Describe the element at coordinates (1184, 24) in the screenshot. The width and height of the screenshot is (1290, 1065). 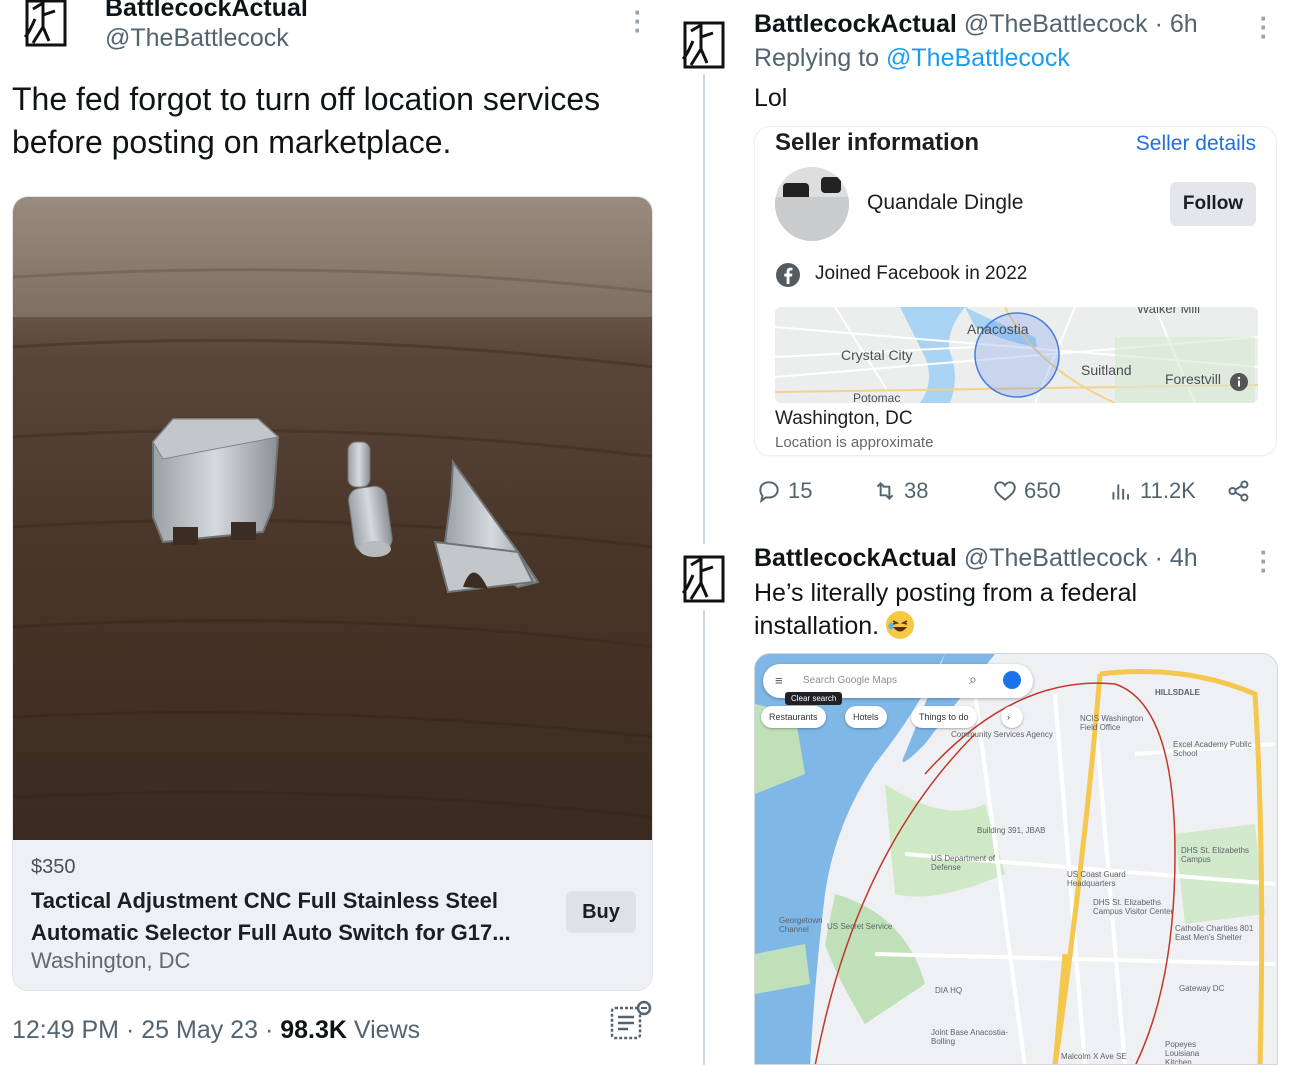
I see `tweet-age: 6h` at that location.